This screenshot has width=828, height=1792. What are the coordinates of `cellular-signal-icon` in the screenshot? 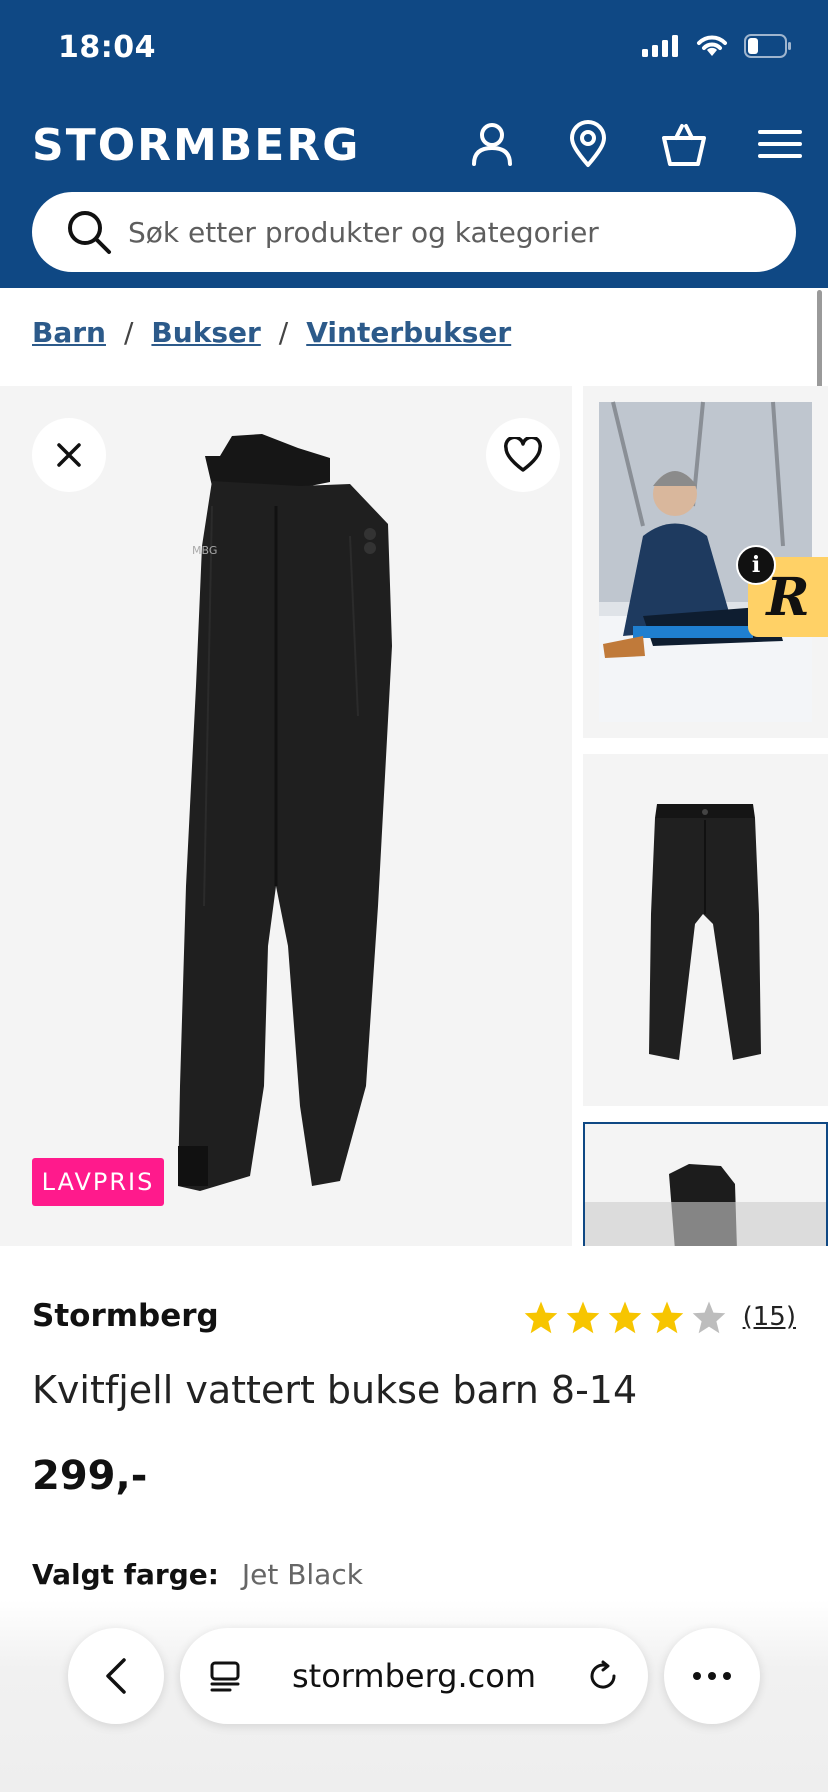 It's located at (660, 46).